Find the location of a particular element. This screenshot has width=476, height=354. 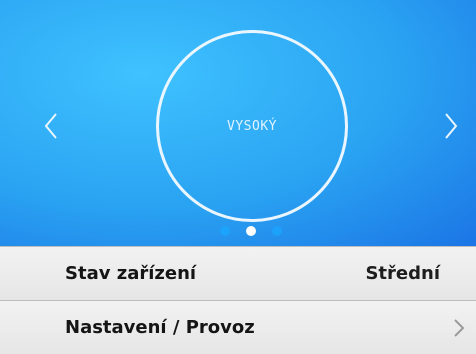

chevron-left-icon is located at coordinates (52, 126).